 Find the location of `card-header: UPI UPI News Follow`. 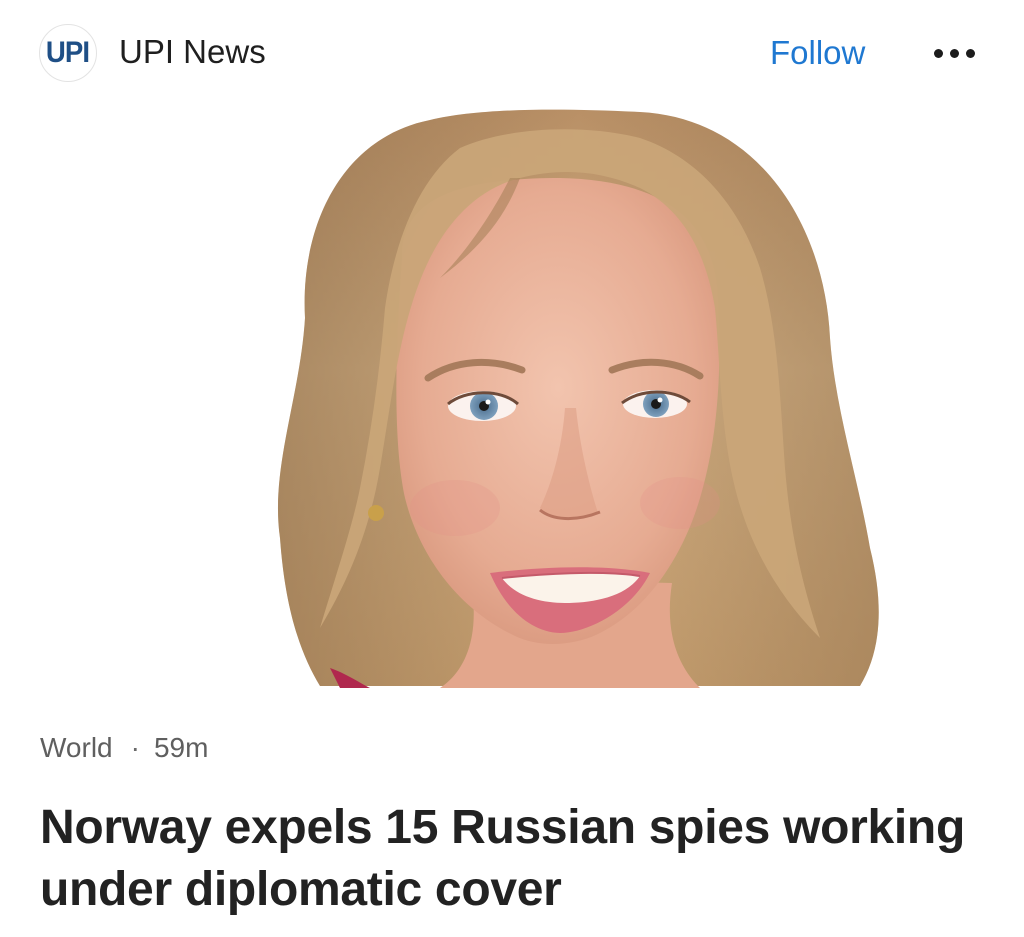

card-header: UPI UPI News Follow is located at coordinates (512, 54).